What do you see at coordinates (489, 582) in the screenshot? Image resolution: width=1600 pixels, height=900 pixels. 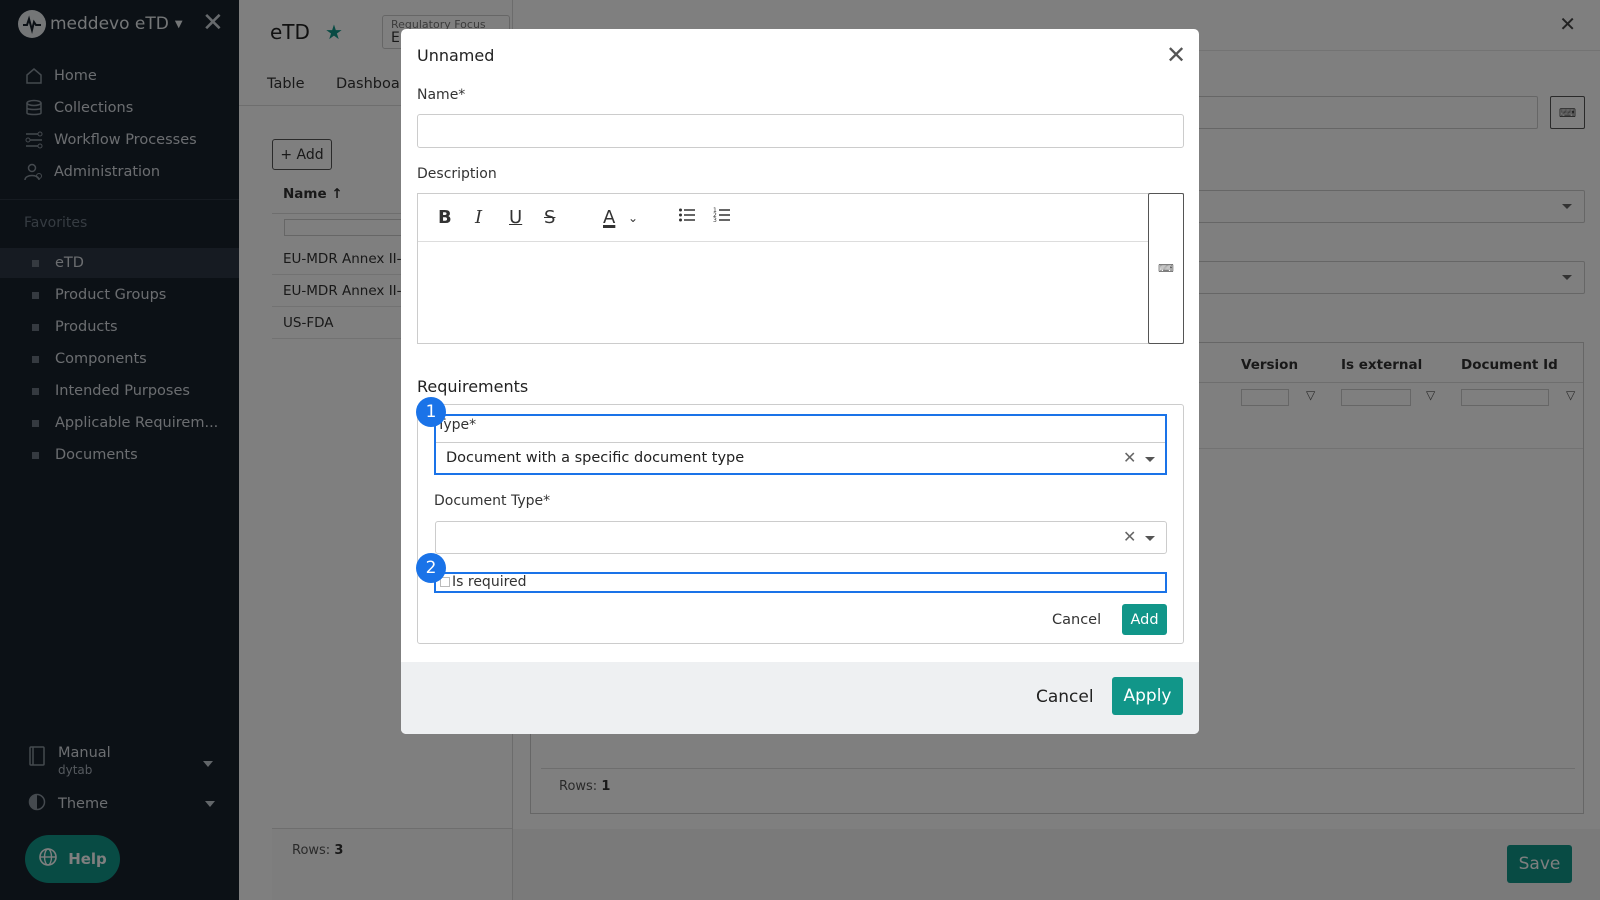 I see `is-required-label: Is required` at bounding box center [489, 582].